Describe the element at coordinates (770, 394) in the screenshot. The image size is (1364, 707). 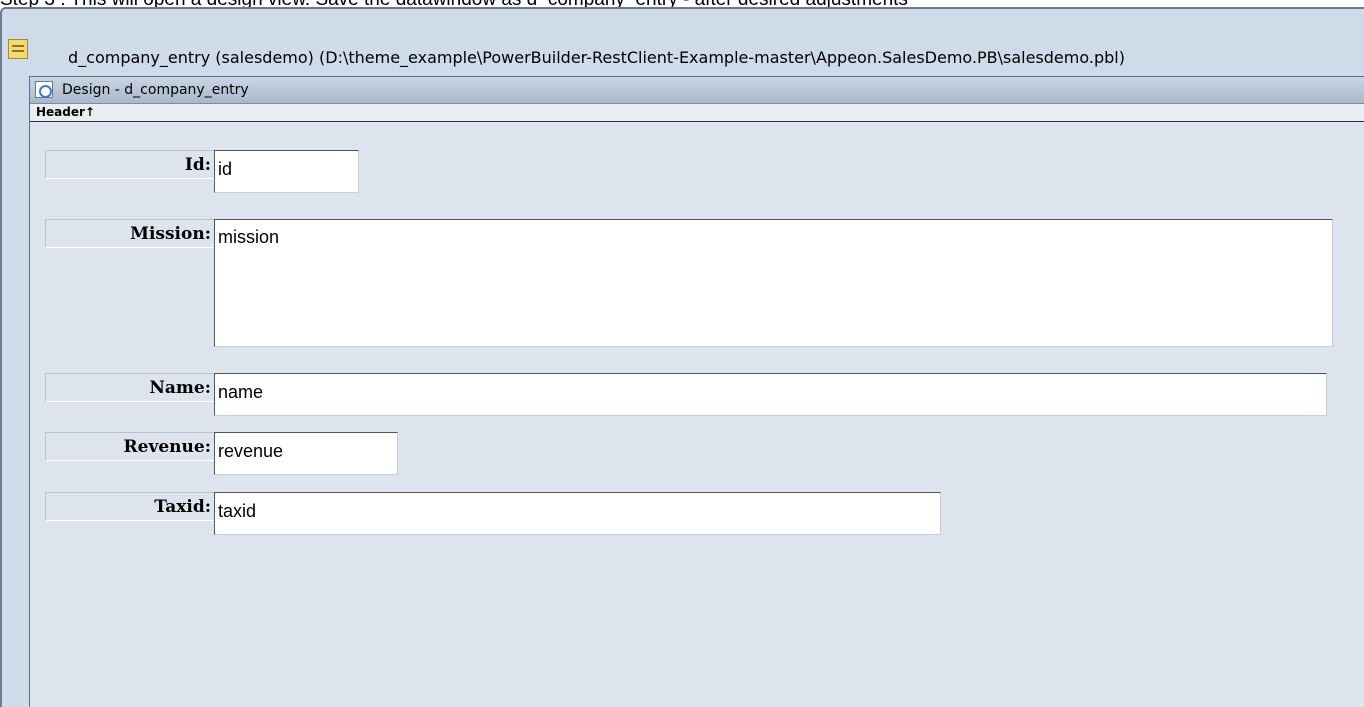
I see `name-field: name` at that location.